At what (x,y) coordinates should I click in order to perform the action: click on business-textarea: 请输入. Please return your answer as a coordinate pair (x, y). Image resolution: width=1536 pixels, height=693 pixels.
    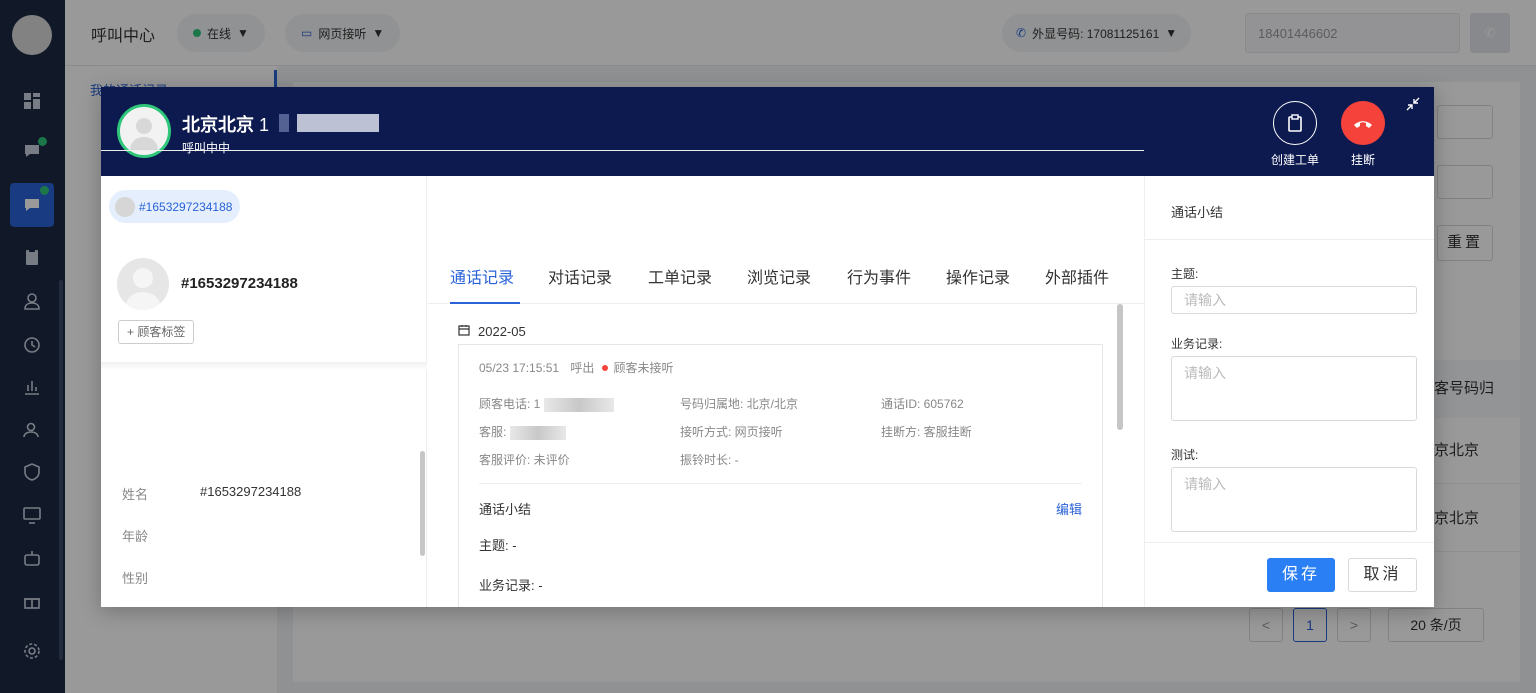
    Looking at the image, I should click on (1294, 388).